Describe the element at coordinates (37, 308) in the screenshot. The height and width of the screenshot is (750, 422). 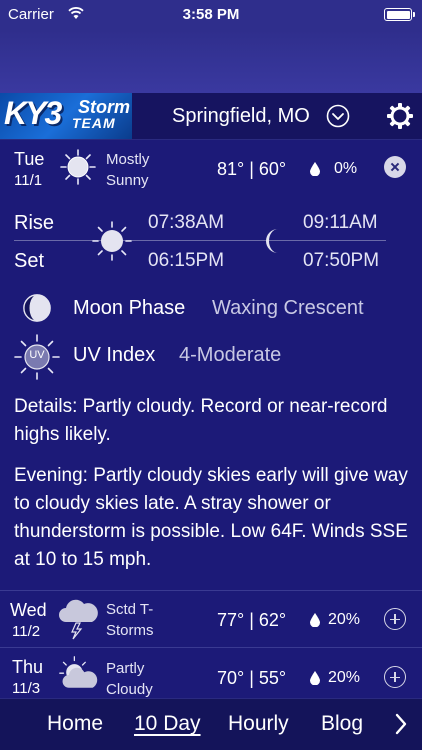
I see `moon-phase-icon` at that location.